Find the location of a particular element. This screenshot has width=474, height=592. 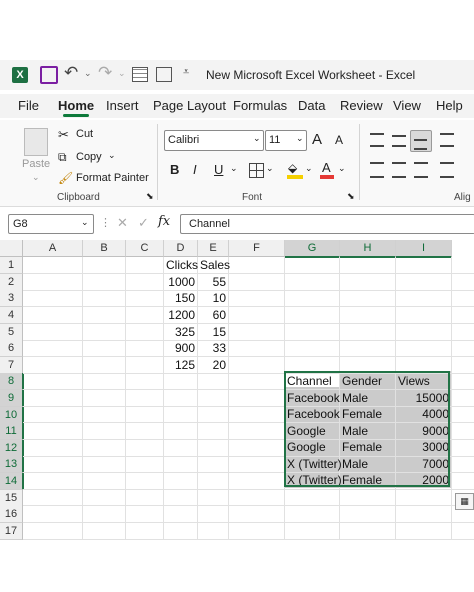

row-header: 2 is located at coordinates (11, 282).